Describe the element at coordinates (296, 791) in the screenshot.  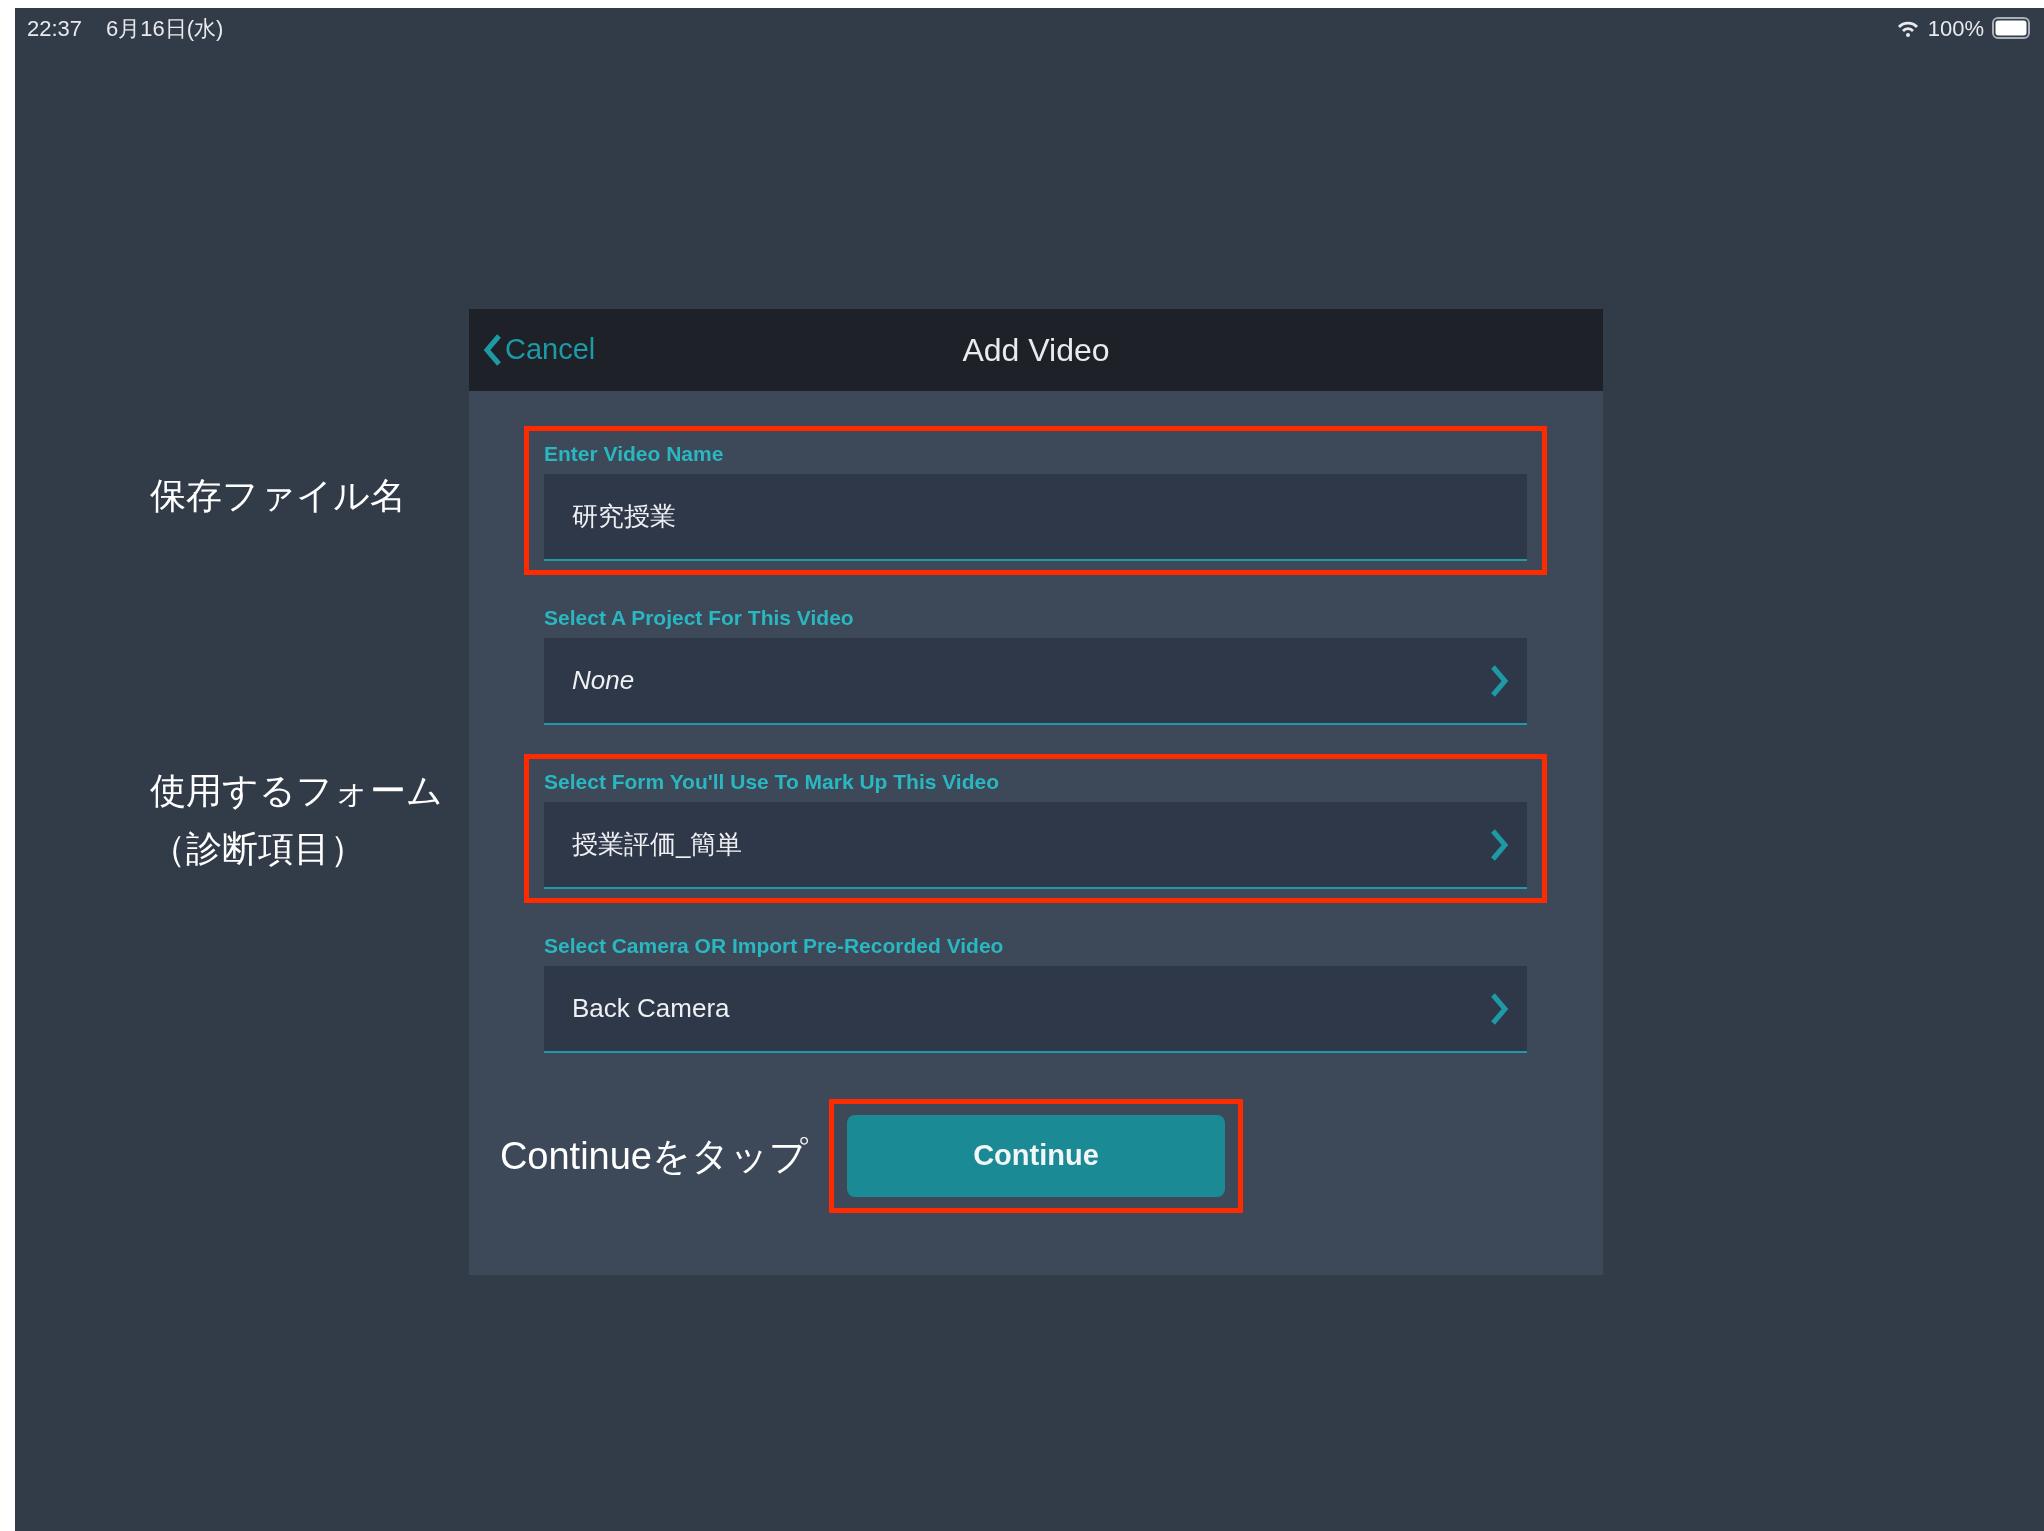
I see `annotation-text: 使用するフォーム` at that location.